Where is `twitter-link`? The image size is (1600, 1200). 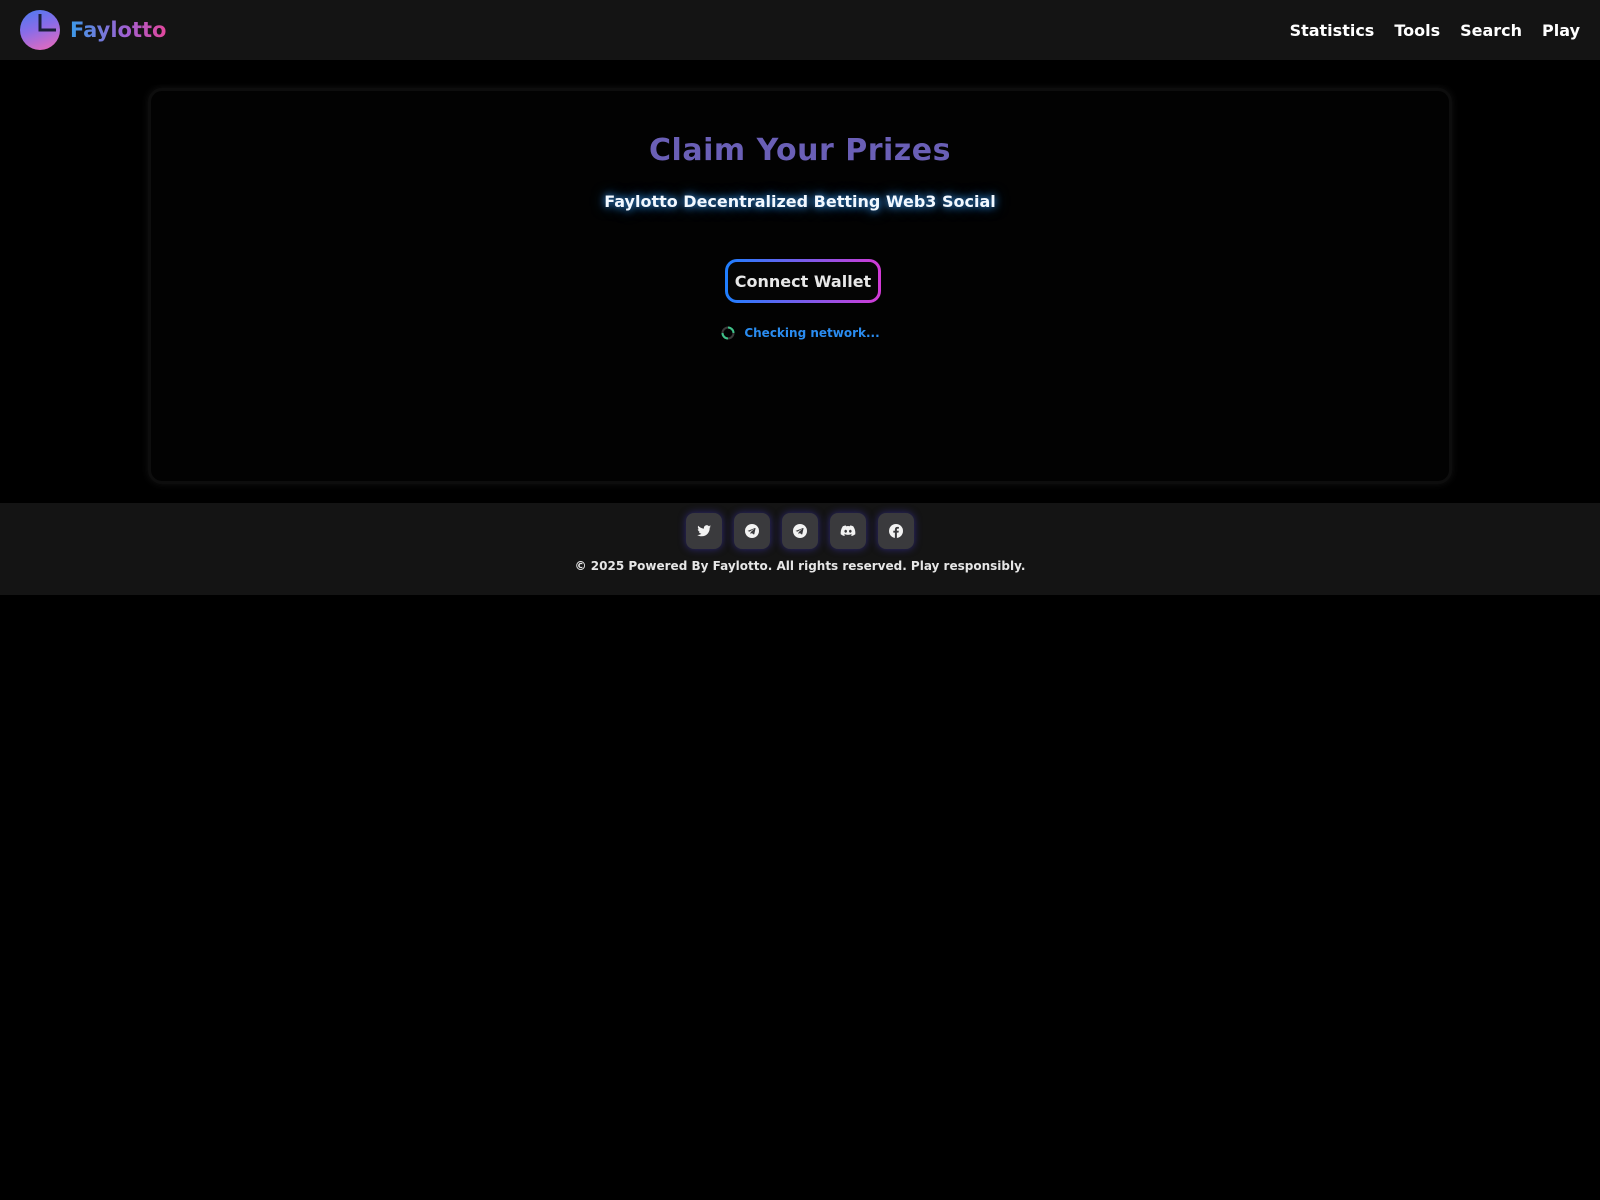 twitter-link is located at coordinates (704, 531).